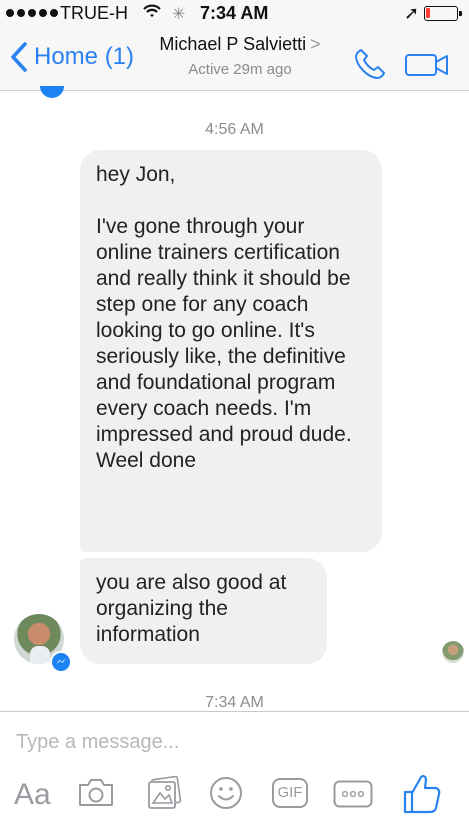 This screenshot has height=821, width=469. I want to click on contact-status: Active 29m ago, so click(240, 69).